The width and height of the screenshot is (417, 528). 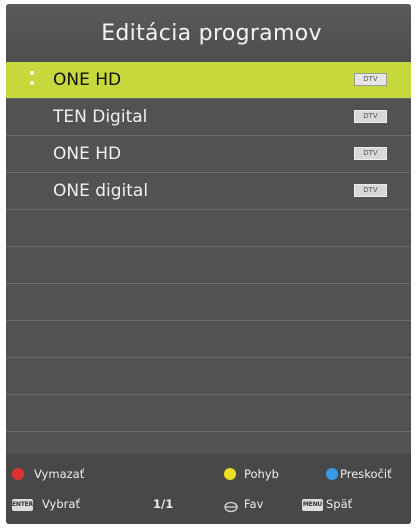 I want to click on menu-key-icon: MENU, so click(x=312, y=505).